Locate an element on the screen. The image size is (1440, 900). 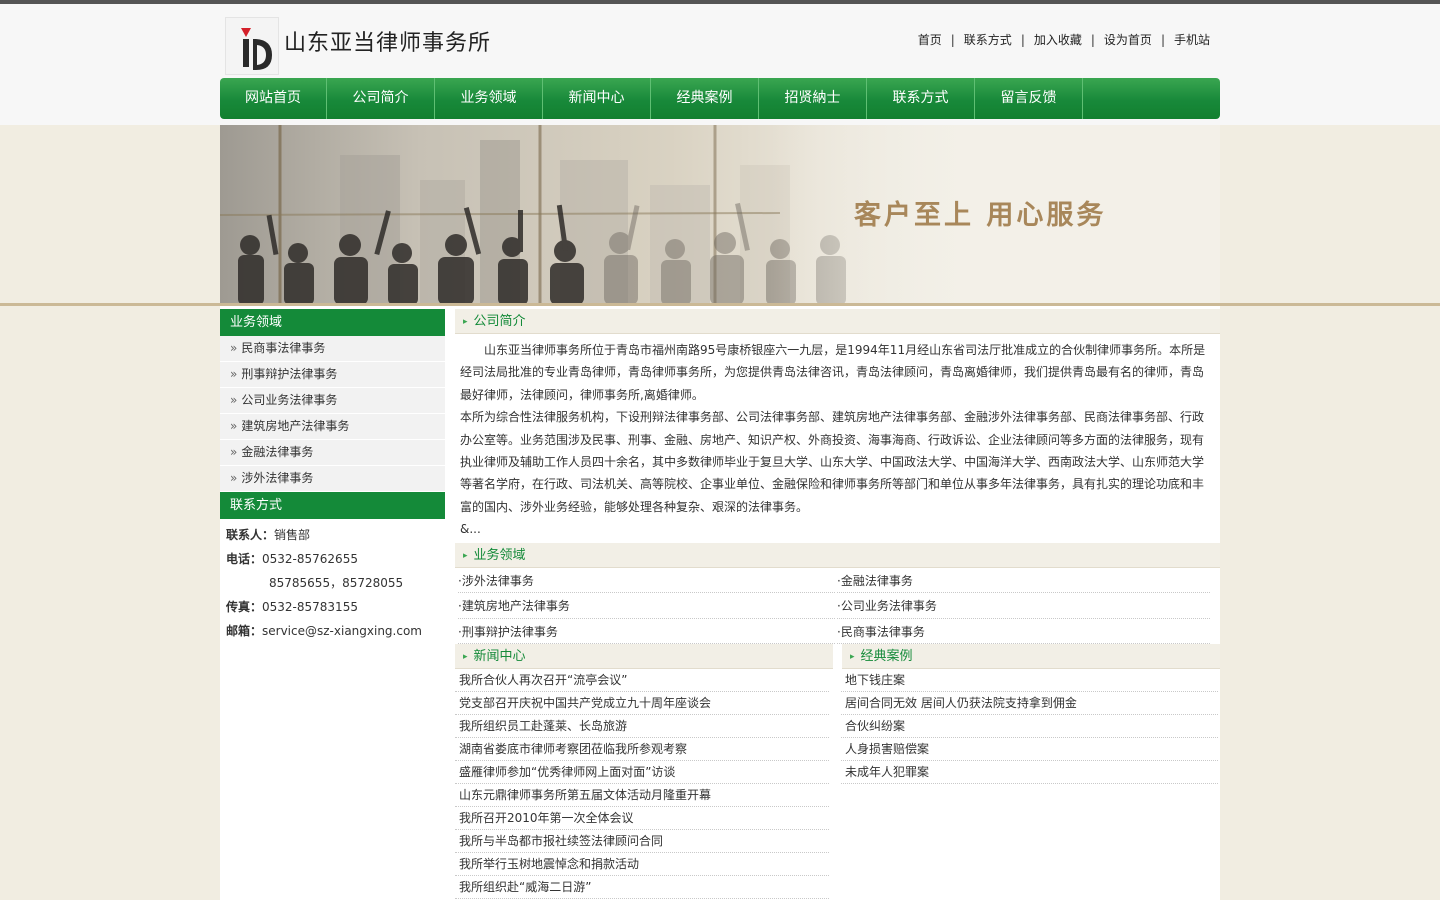
sidebar-item-foreign: » 涉外法律事务 is located at coordinates (332, 479).